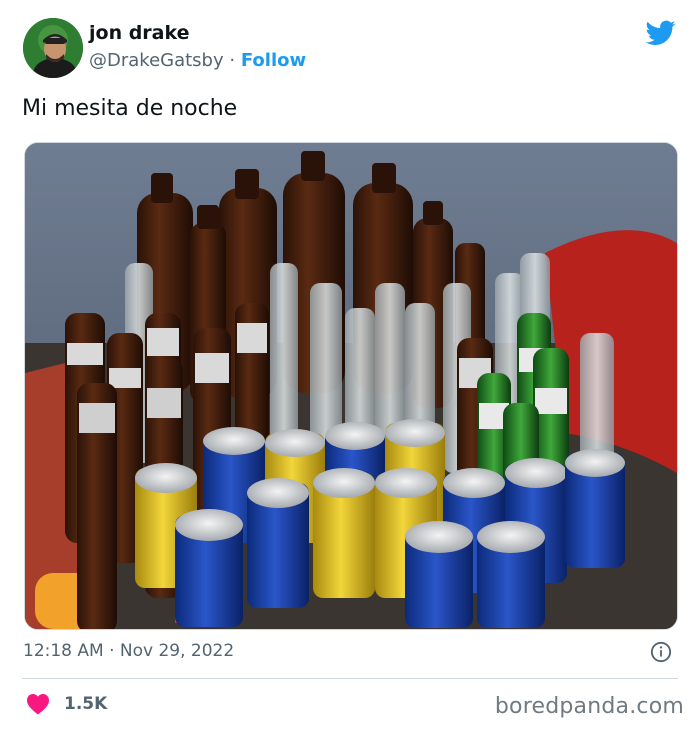 The width and height of the screenshot is (700, 731). Describe the element at coordinates (53, 48) in the screenshot. I see `avatar` at that location.